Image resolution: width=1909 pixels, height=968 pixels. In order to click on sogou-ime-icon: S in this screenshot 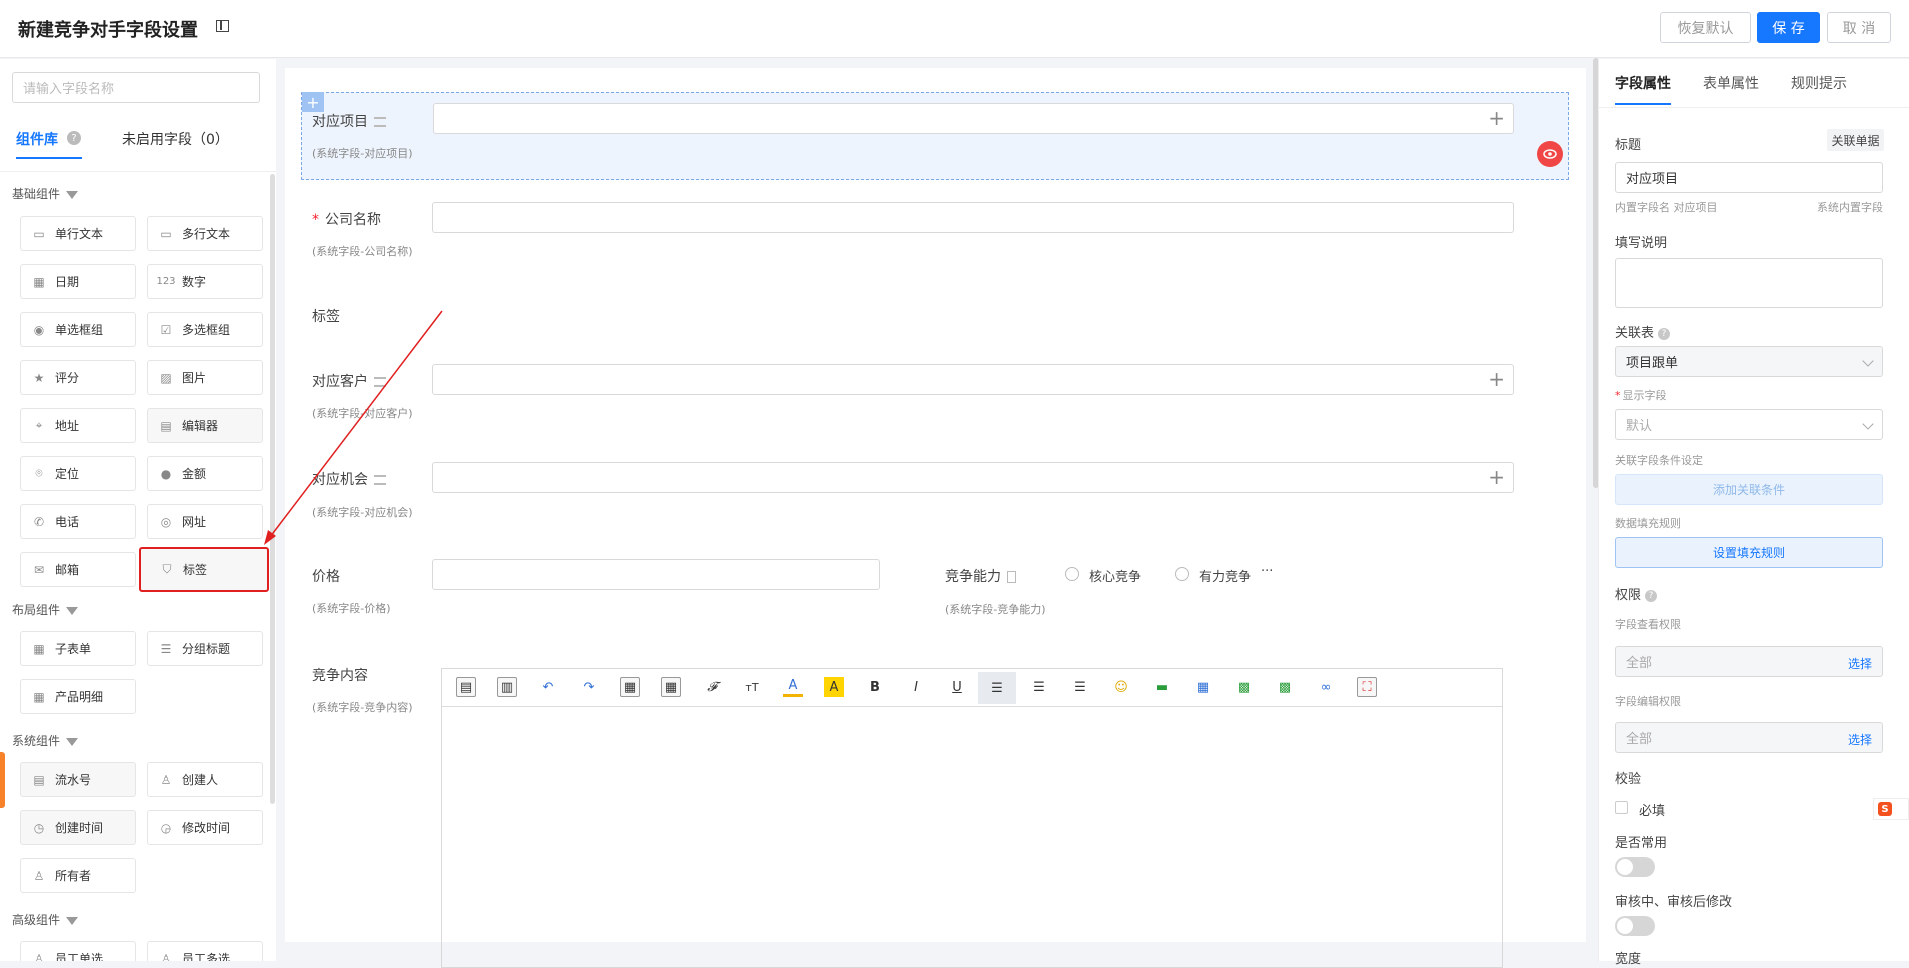, I will do `click(1885, 809)`.